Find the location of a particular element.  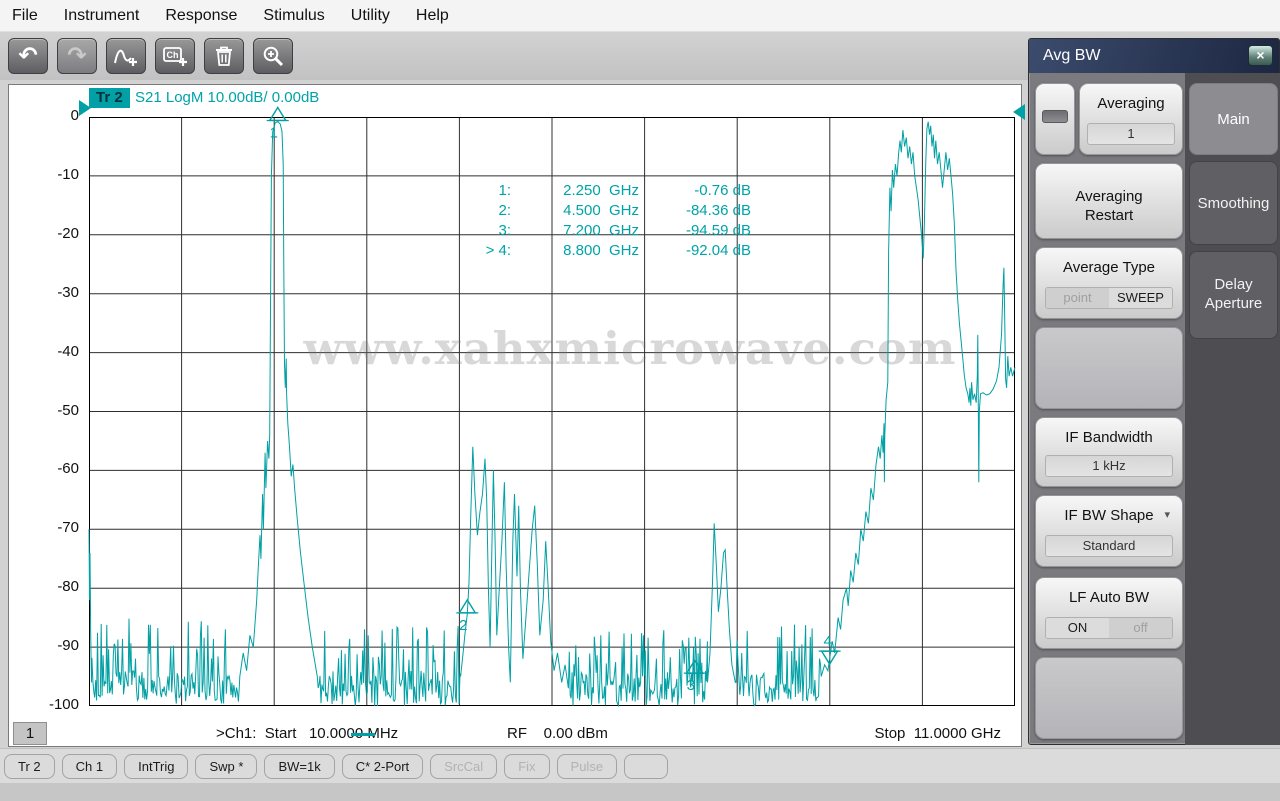

status-button-fix: Fix is located at coordinates (527, 766).